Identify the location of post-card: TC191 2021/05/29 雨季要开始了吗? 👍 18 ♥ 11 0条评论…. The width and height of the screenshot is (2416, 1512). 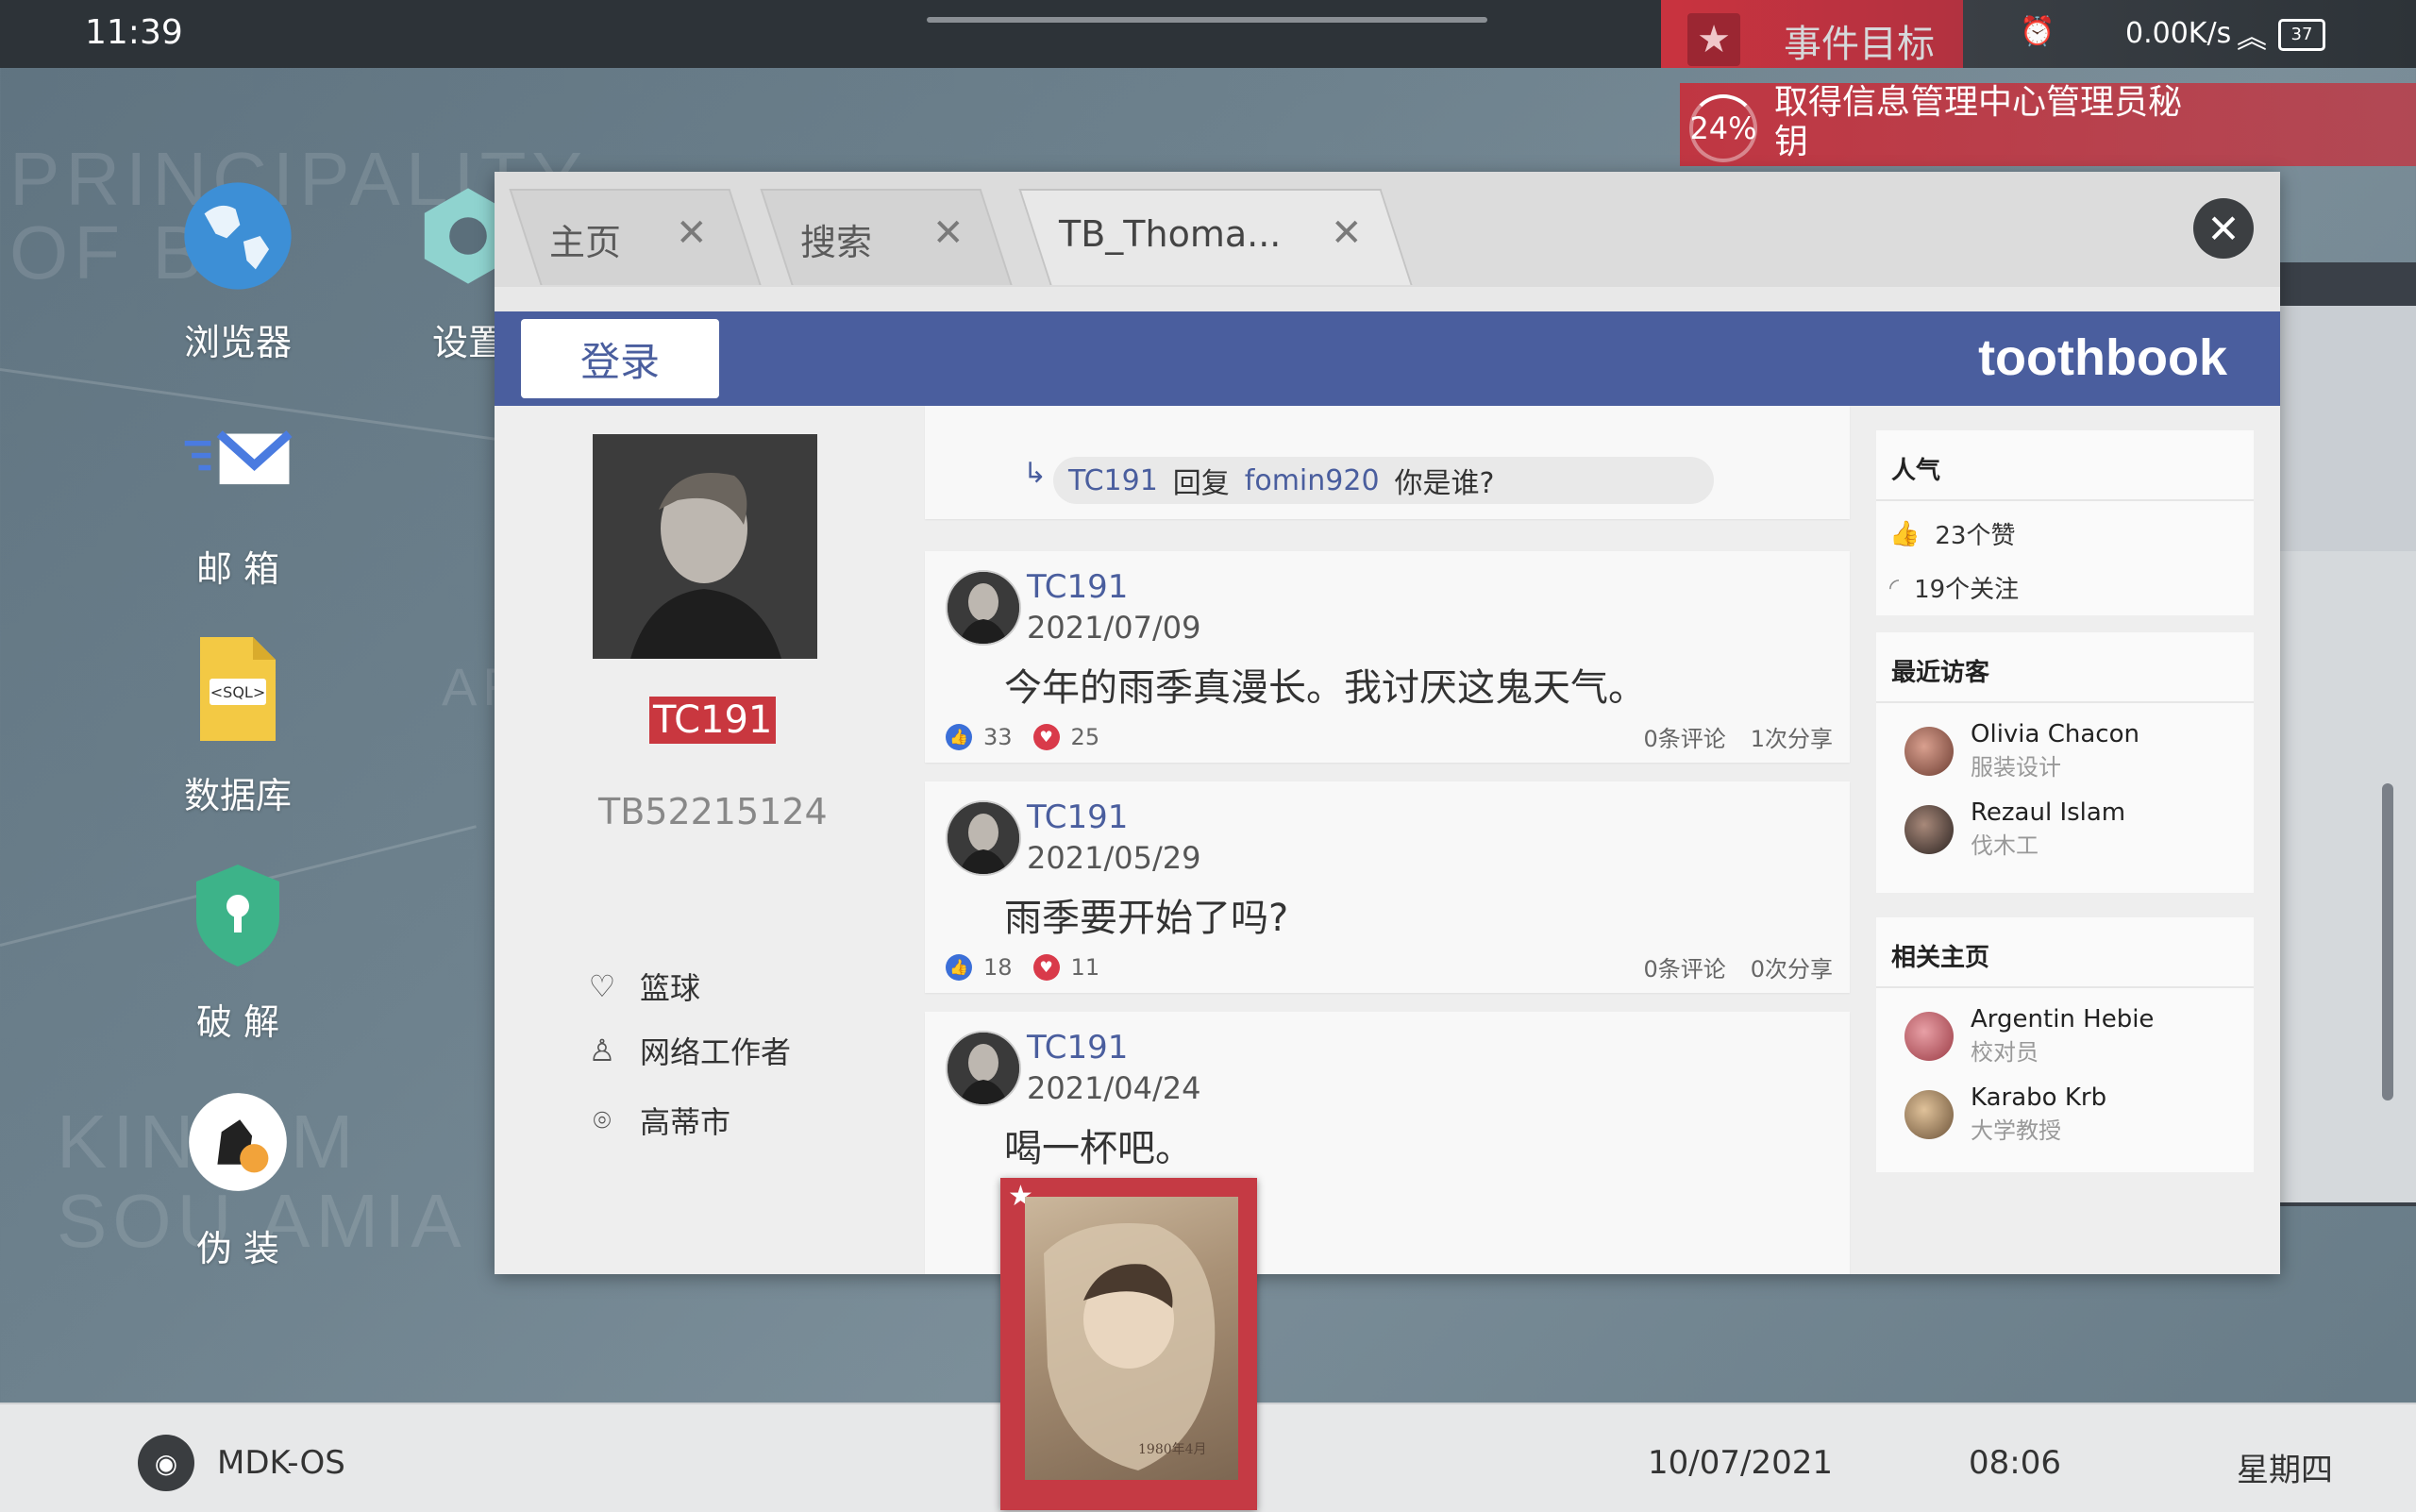
(1387, 887).